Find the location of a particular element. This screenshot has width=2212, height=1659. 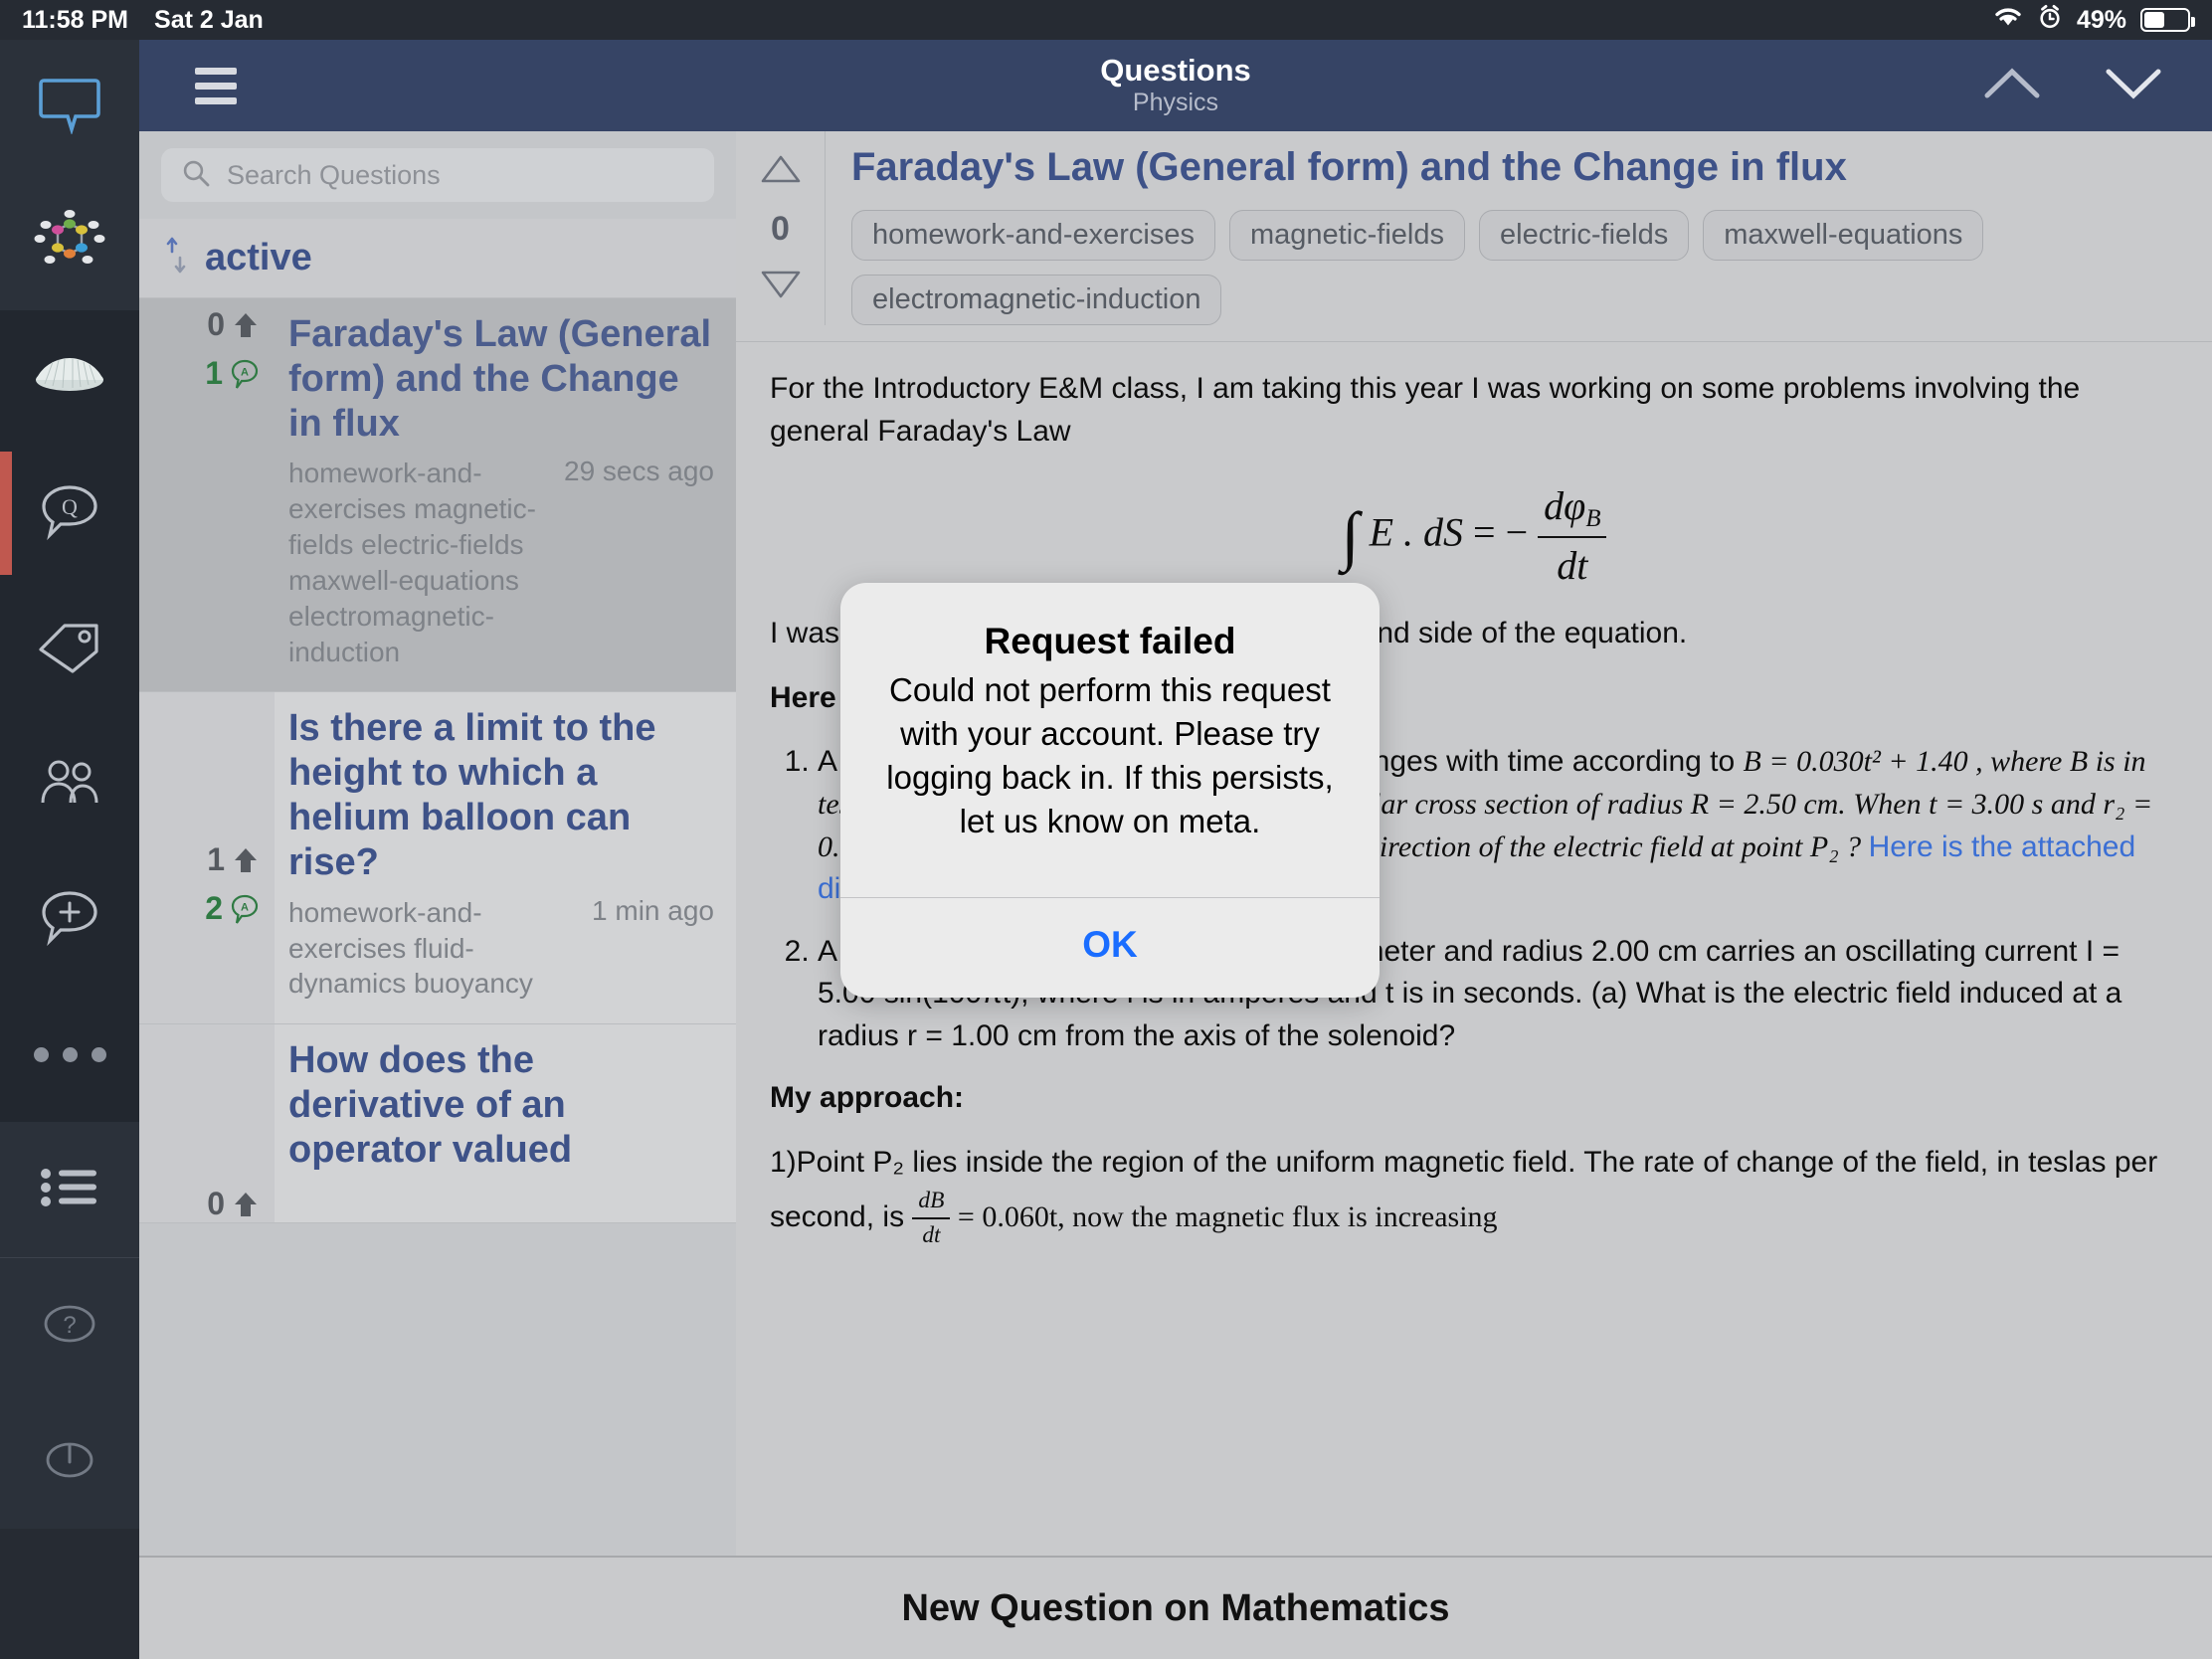

equation-numerator: dφB is located at coordinates (1572, 508).